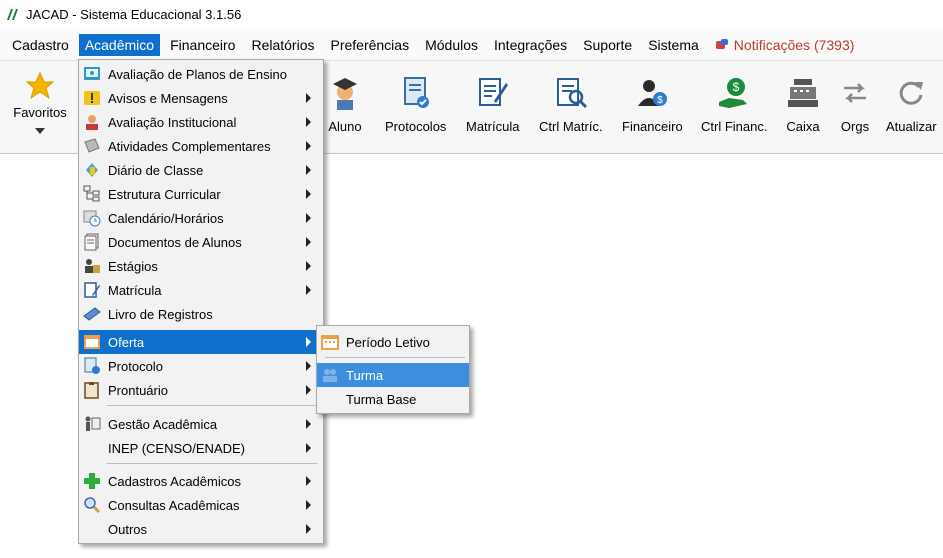 The width and height of the screenshot is (943, 558). What do you see at coordinates (202, 45) in the screenshot?
I see `menu-financeiro: Financeiro` at bounding box center [202, 45].